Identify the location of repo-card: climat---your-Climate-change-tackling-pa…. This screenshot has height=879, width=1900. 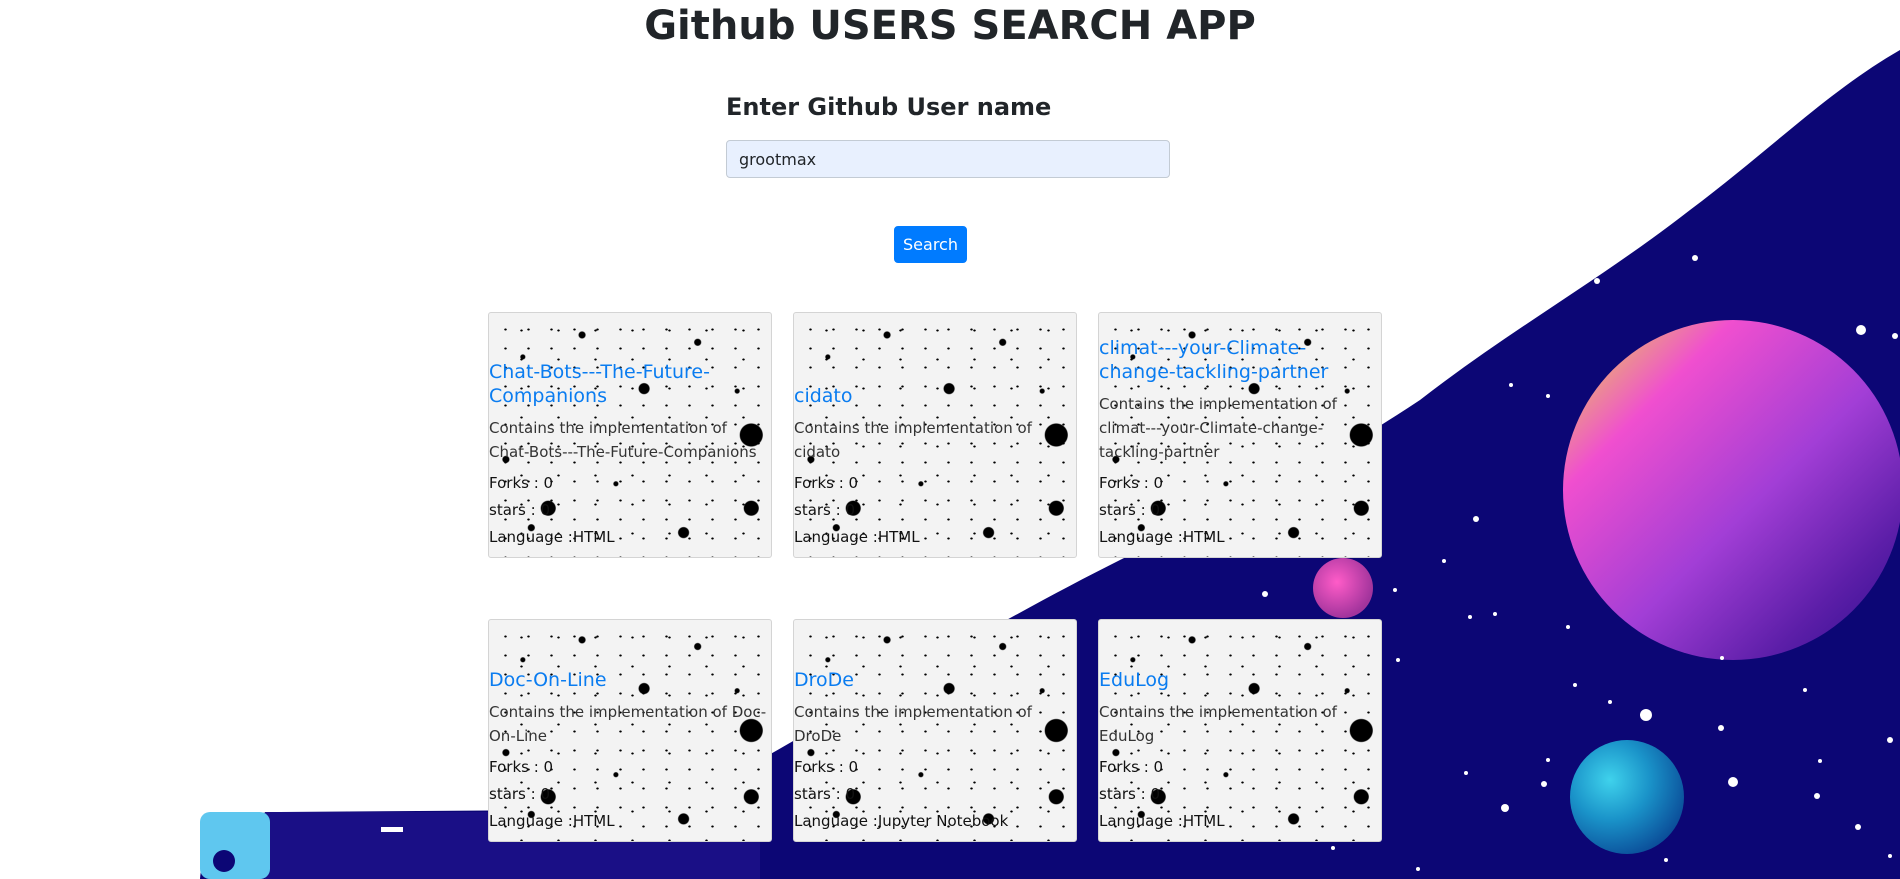
(1240, 435).